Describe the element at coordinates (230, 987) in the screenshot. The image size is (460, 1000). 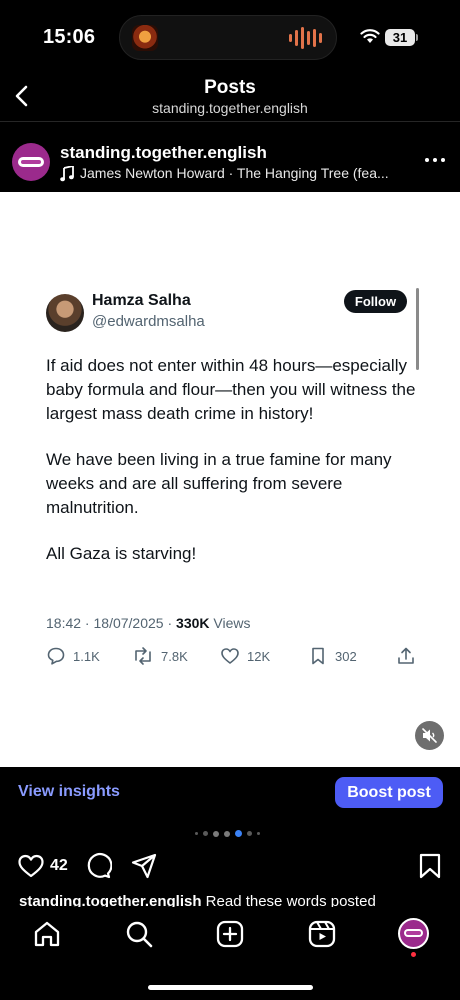
I see `home-indicator` at that location.